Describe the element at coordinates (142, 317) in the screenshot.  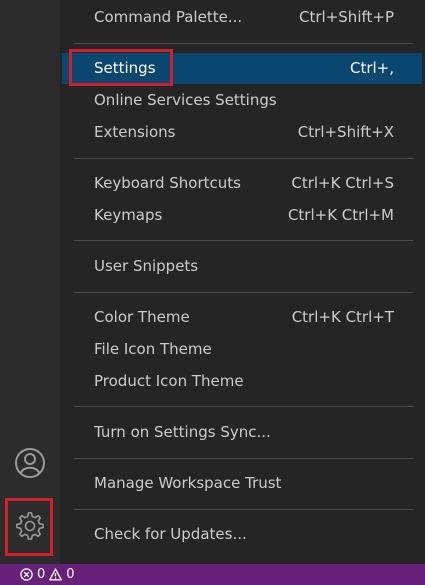
I see `menu-item-label: Color Theme` at that location.